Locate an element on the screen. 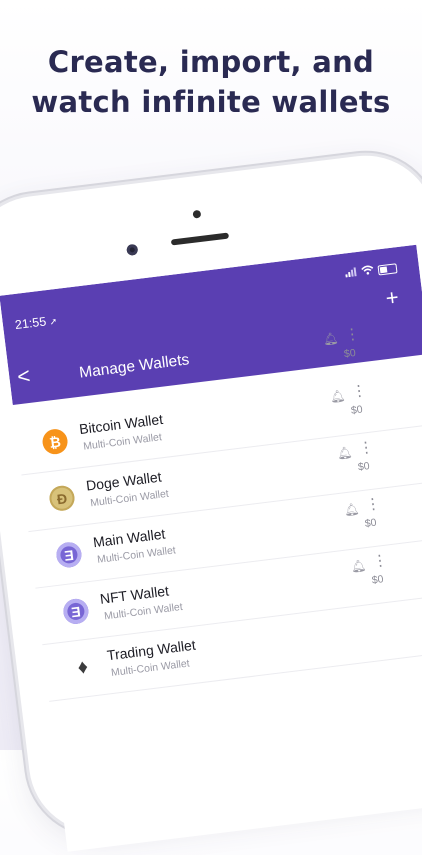 The image size is (422, 855). ethereum-icon: ♦ is located at coordinates (83, 667).